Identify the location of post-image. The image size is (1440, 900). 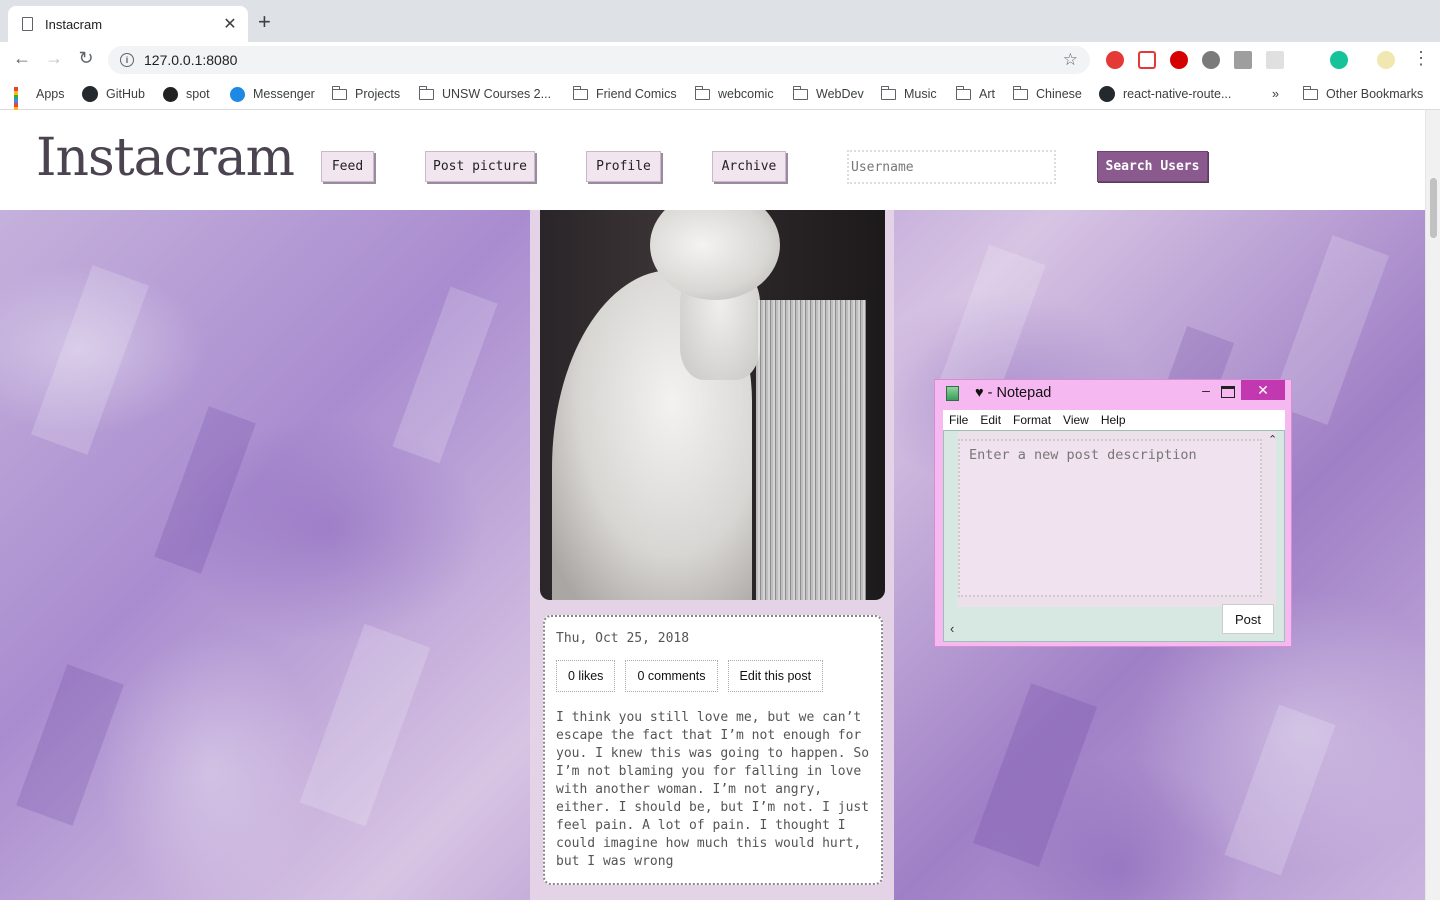
(712, 405).